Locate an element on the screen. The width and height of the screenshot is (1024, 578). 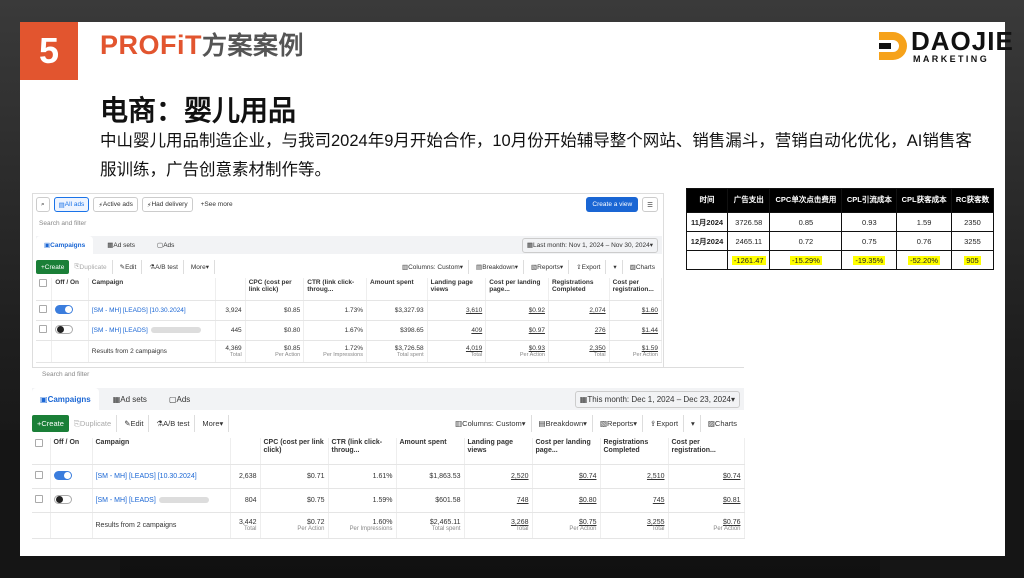
create-view-button: Create a view is located at coordinates (612, 204).